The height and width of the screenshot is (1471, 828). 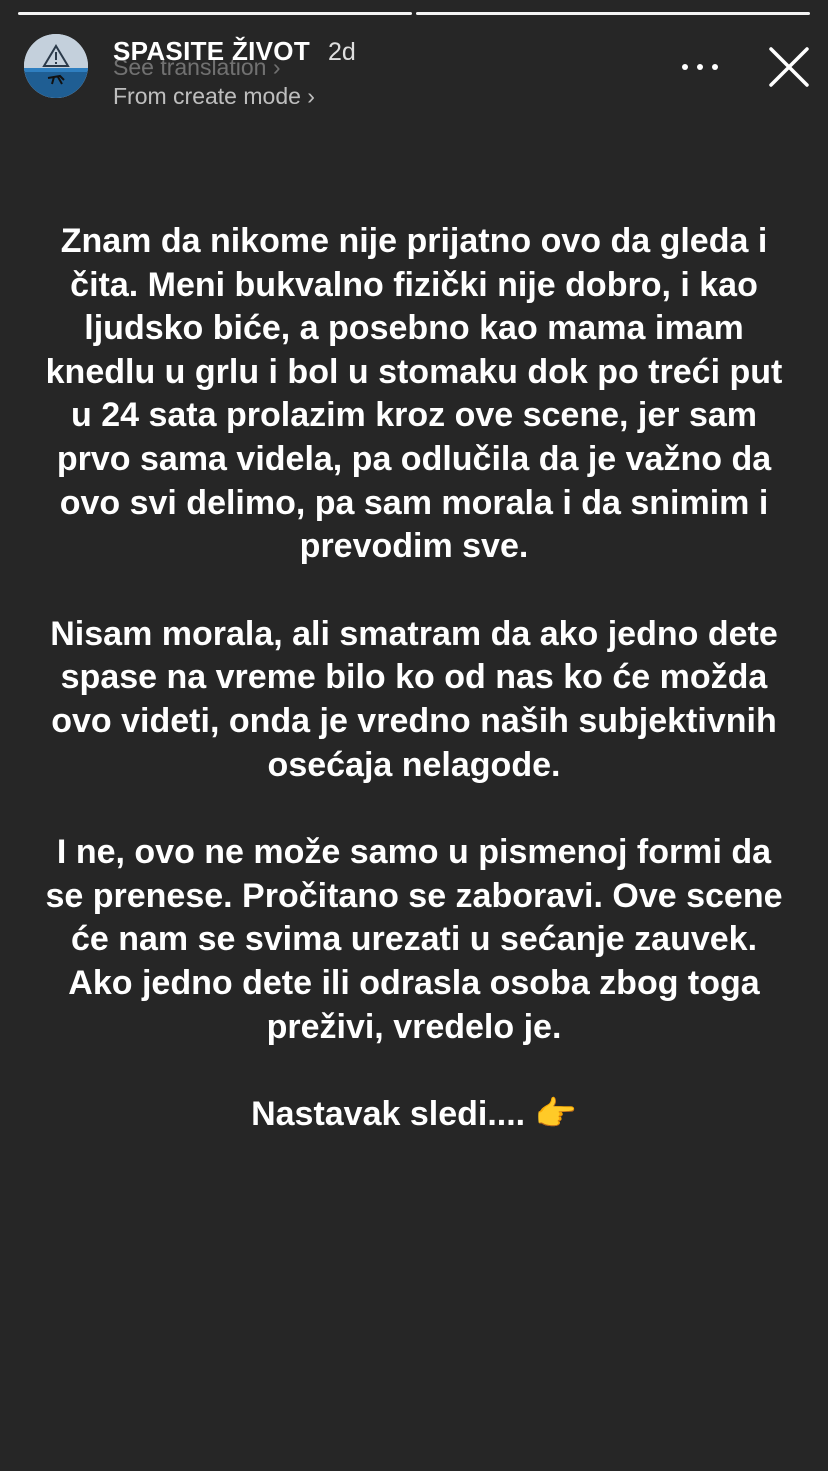 I want to click on progress-segment-next, so click(x=613, y=13).